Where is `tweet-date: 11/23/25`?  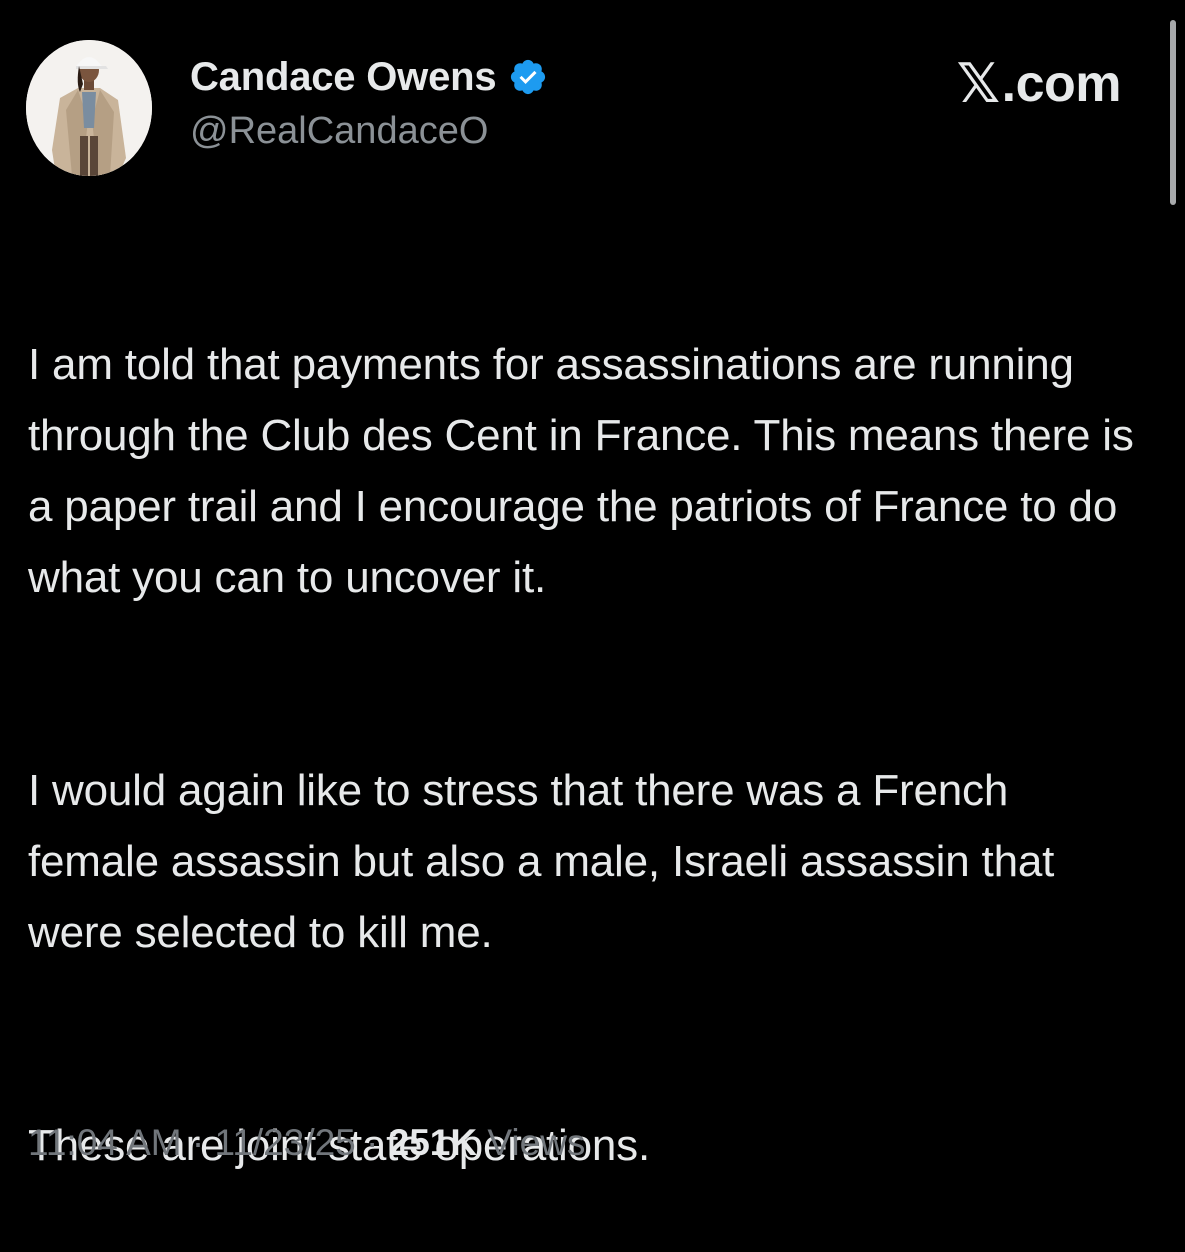 tweet-date: 11/23/25 is located at coordinates (284, 1142).